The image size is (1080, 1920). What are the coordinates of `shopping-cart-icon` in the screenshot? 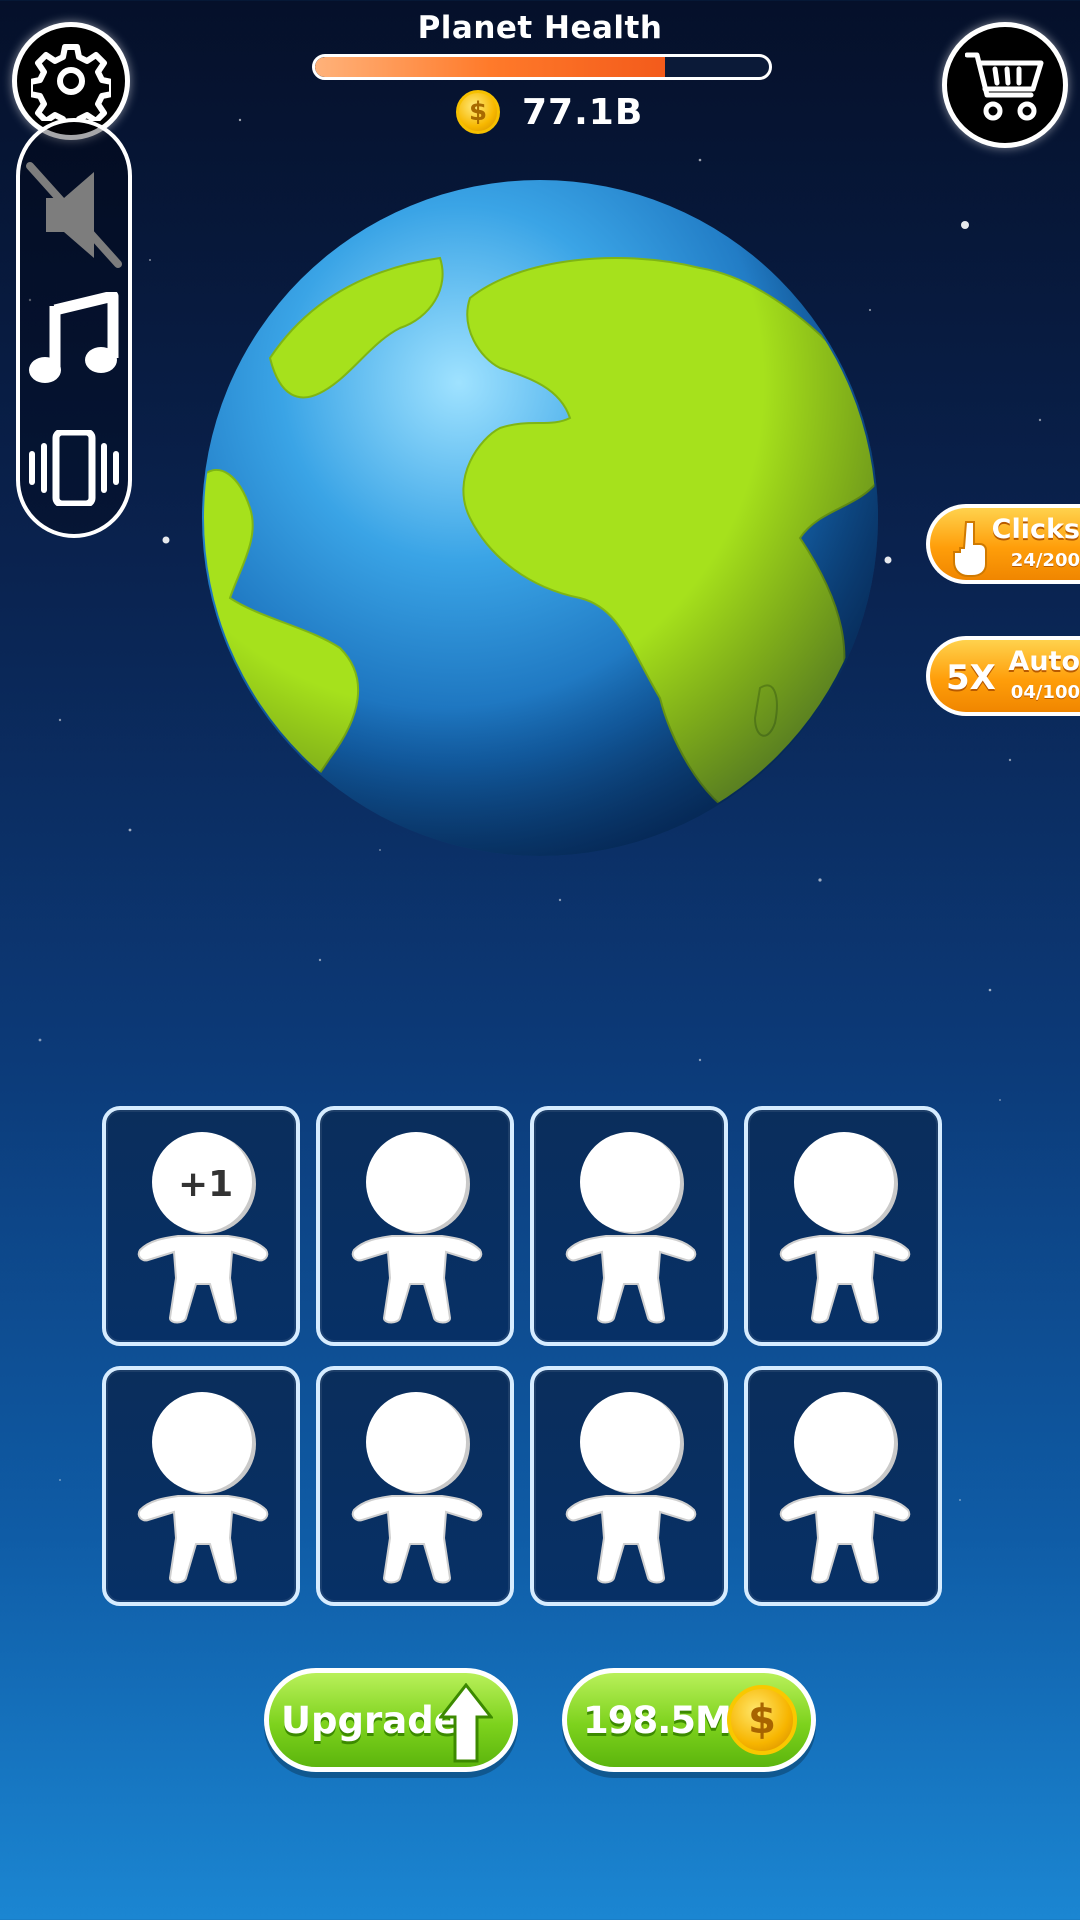 It's located at (1004, 86).